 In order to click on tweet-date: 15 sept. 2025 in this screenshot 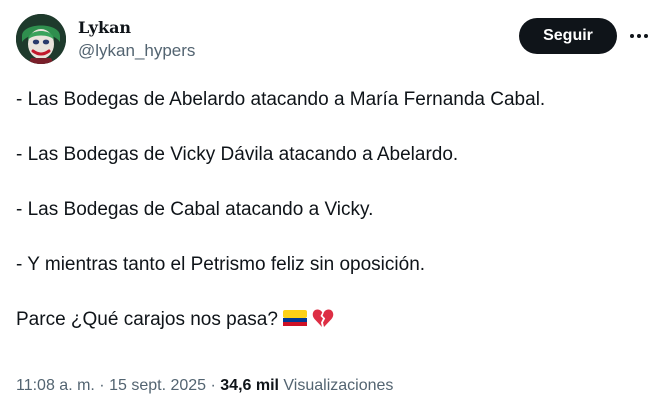, I will do `click(157, 385)`.